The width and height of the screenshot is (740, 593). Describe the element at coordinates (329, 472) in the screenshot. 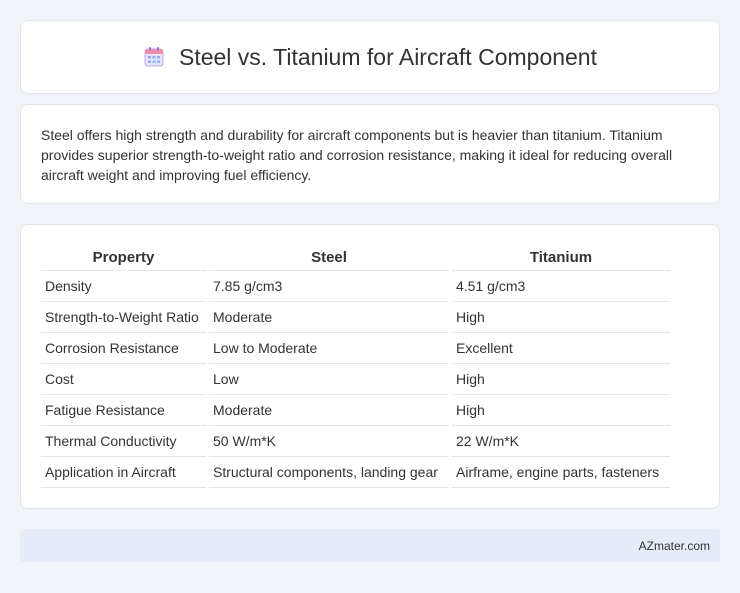

I see `cell-steel: Structural components, landing gear` at that location.